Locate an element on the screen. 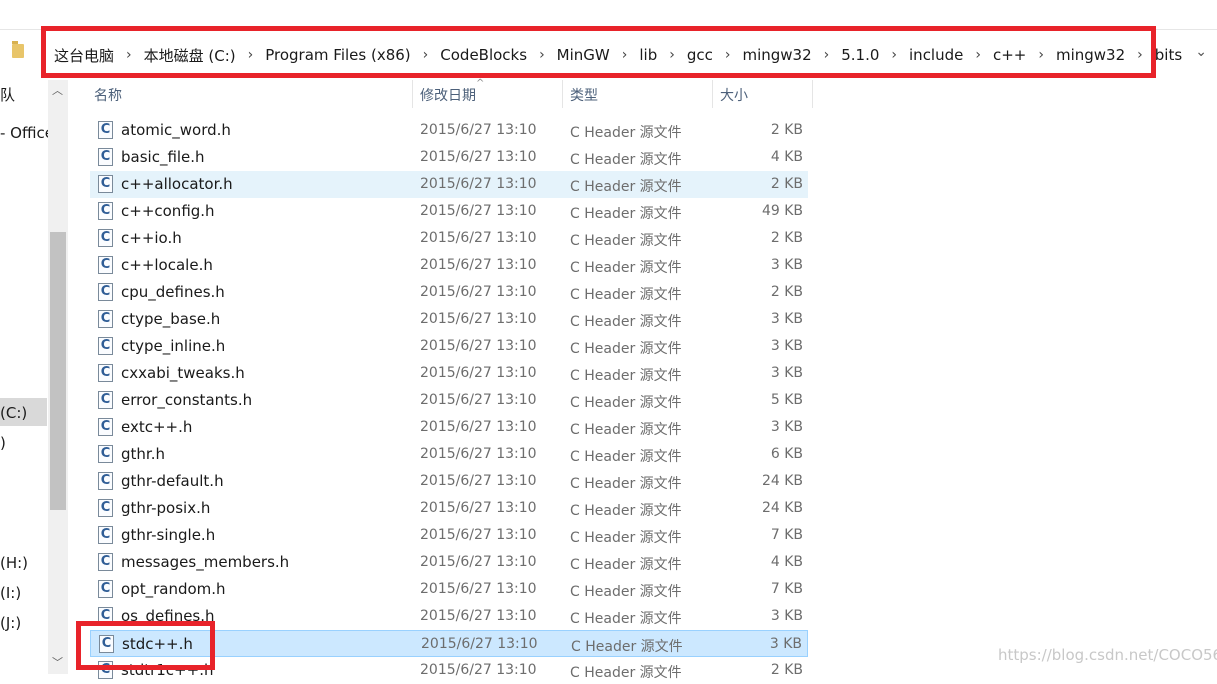 This screenshot has width=1217, height=684. file-name: ctype_inline.h is located at coordinates (173, 346).